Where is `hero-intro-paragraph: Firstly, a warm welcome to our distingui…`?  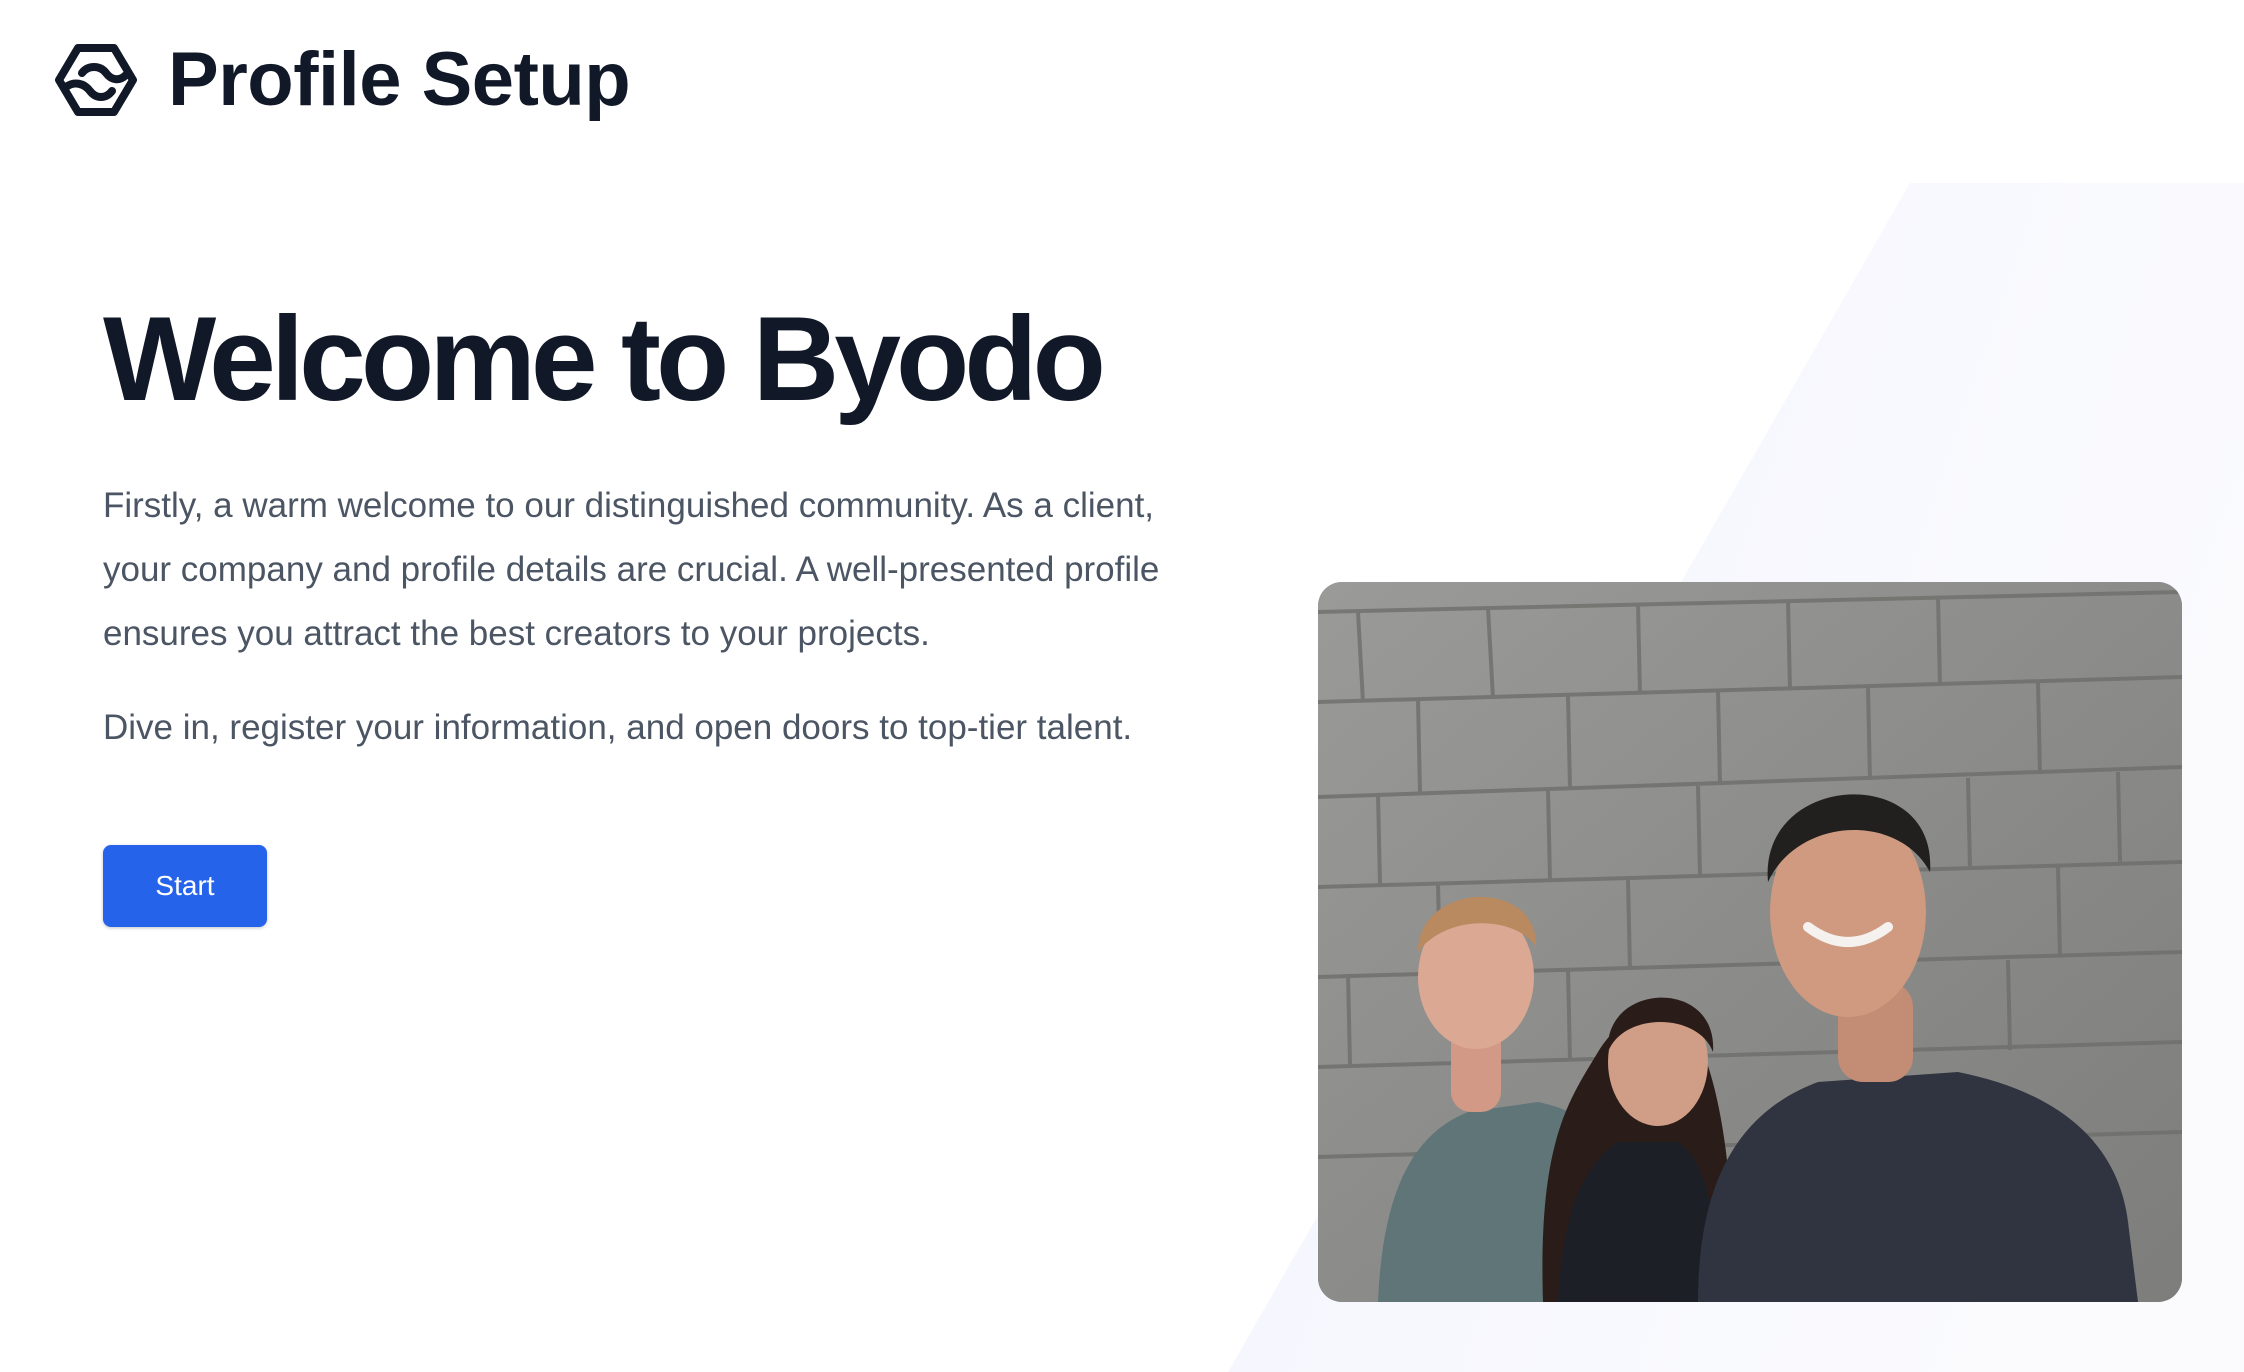
hero-intro-paragraph: Firstly, a warm welcome to our distingui… is located at coordinates (631, 569).